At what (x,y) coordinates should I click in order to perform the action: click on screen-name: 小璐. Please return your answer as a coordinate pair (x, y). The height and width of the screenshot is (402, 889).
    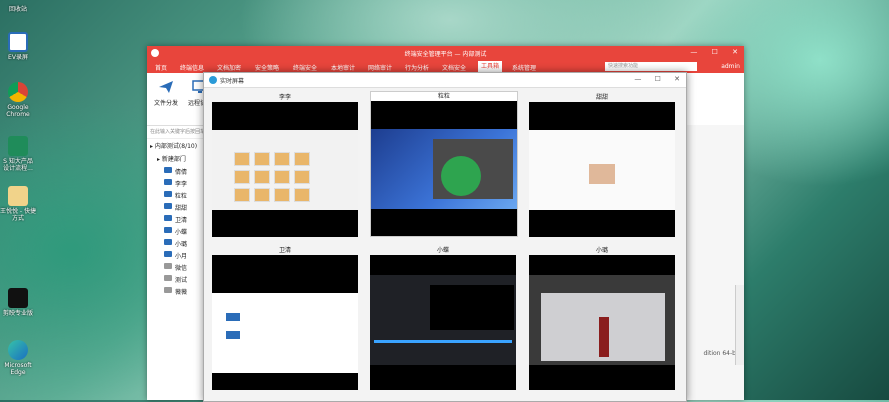
    Looking at the image, I should click on (601, 250).